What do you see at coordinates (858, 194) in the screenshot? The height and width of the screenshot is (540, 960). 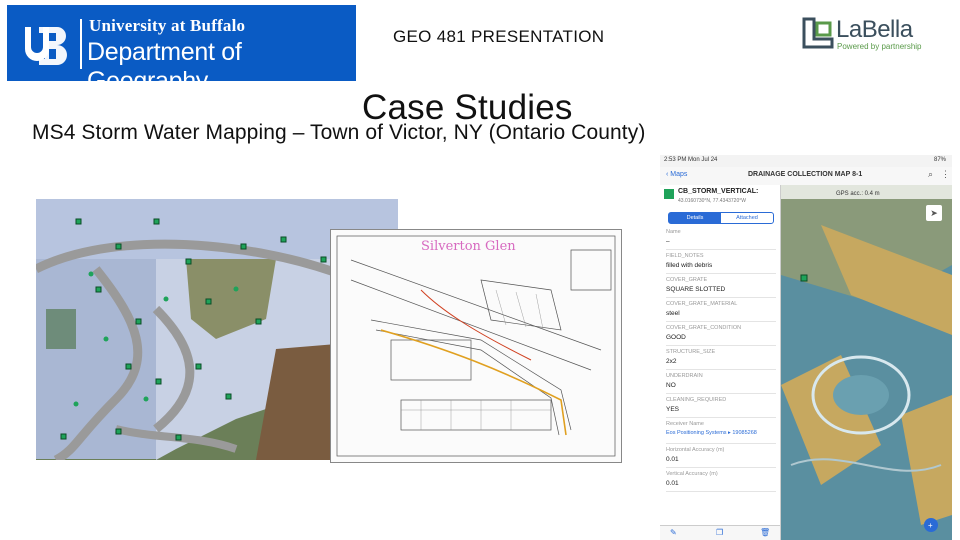 I see `accuracy-banner: GPS acc.: 0.4 m` at bounding box center [858, 194].